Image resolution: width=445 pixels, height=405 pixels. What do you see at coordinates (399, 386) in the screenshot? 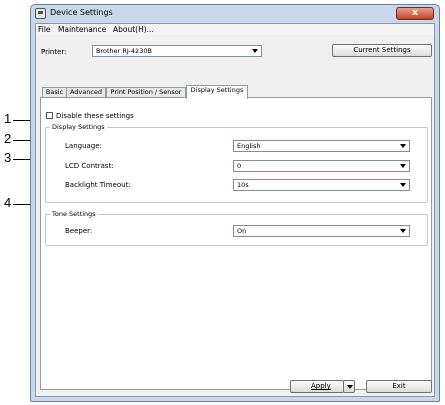
I see `exit-button: Exit` at bounding box center [399, 386].